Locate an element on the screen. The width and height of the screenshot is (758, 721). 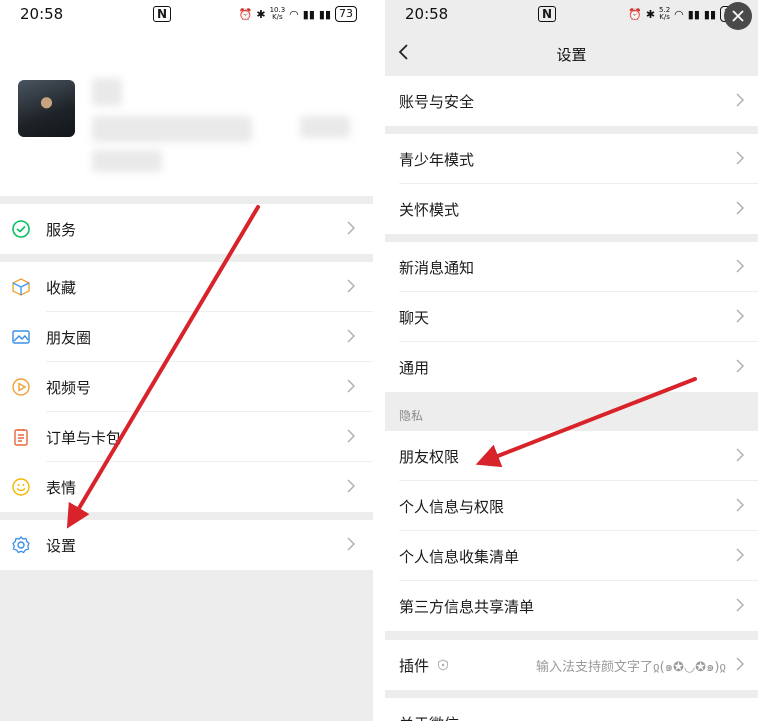
status-redacted is located at coordinates (127, 161).